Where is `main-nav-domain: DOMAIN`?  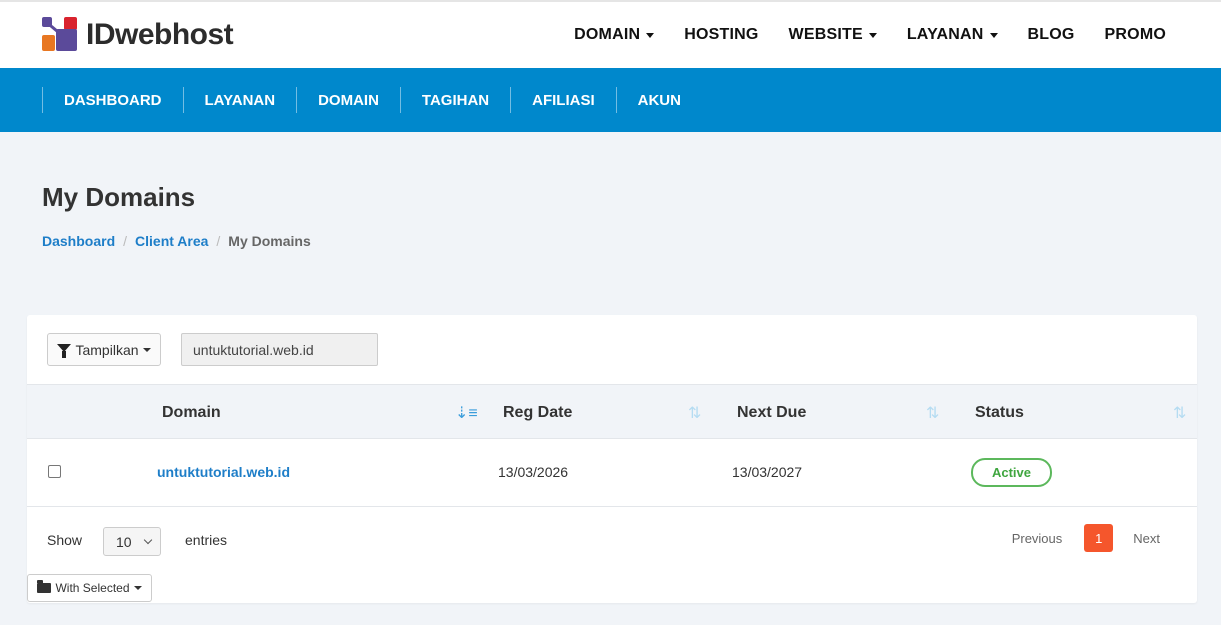 main-nav-domain: DOMAIN is located at coordinates (614, 35).